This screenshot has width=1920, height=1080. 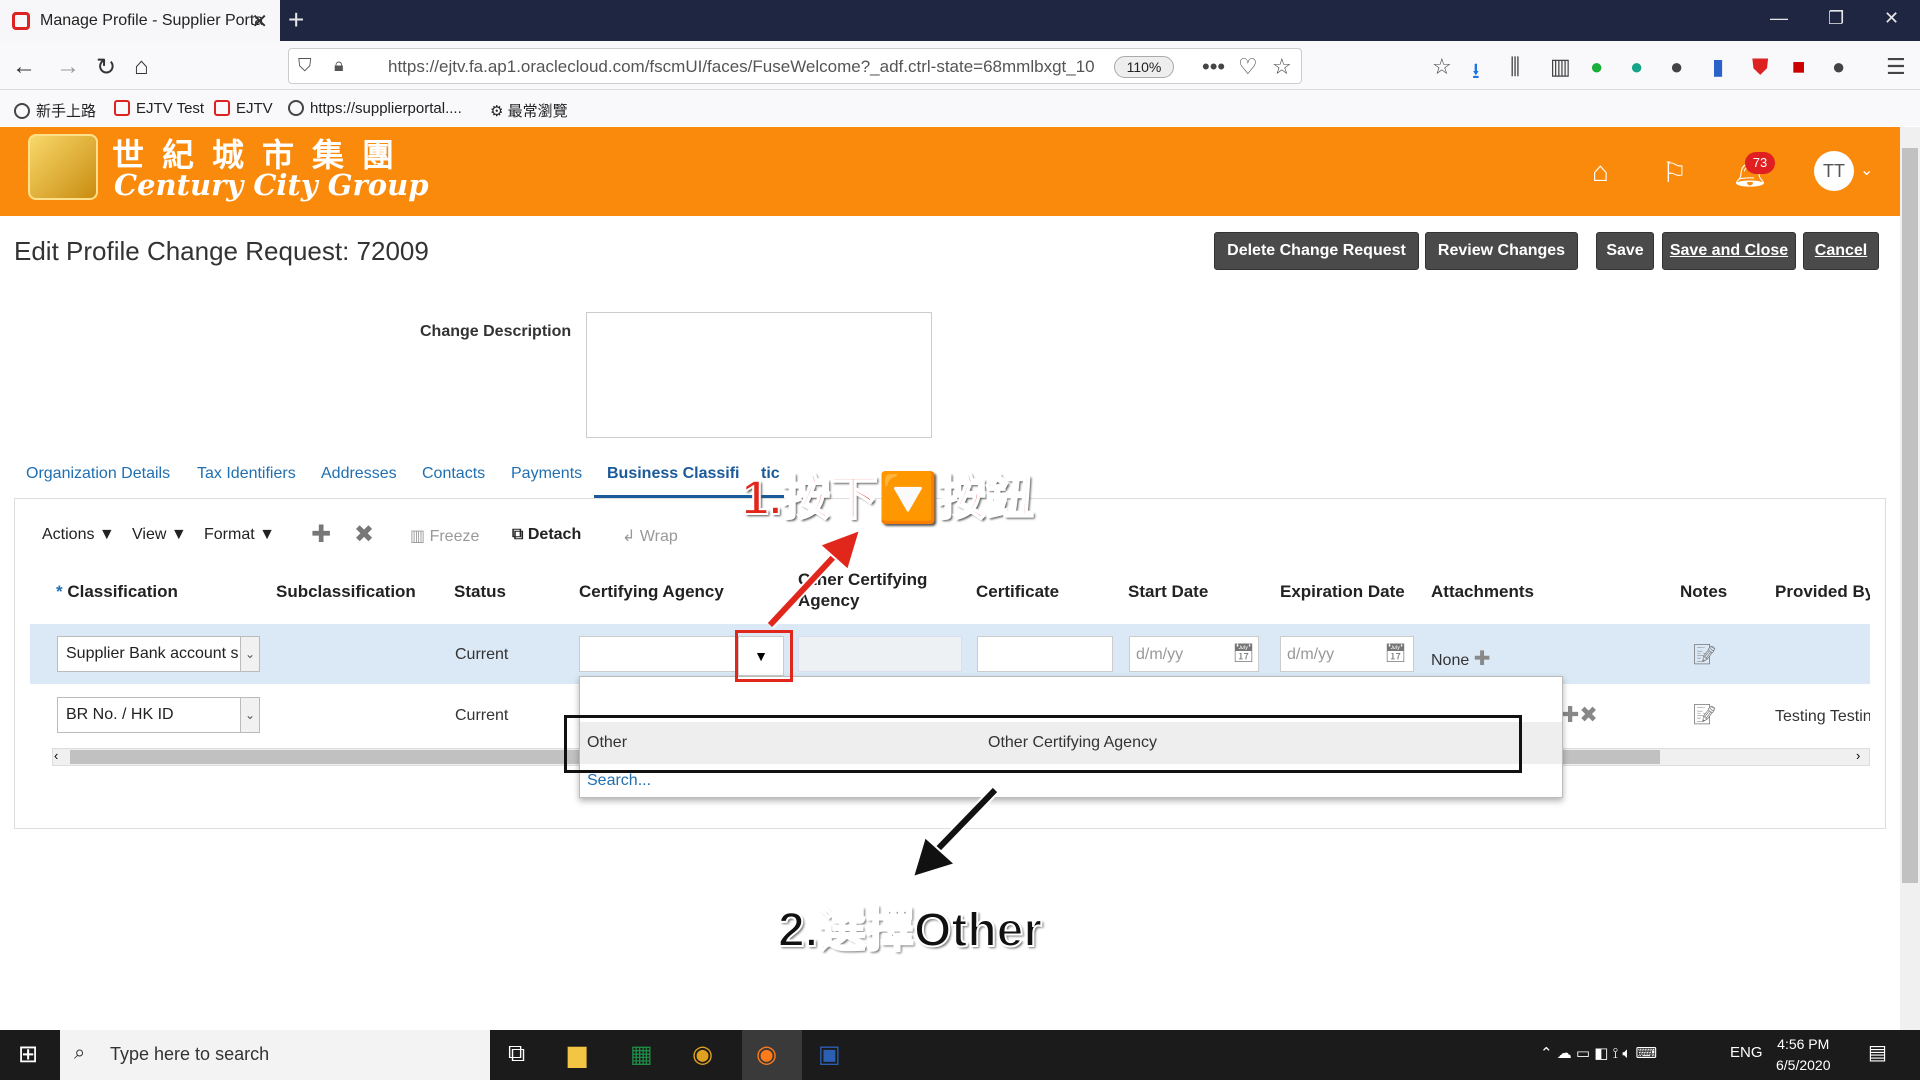 What do you see at coordinates (1625, 251) in the screenshot?
I see `save-button: Save` at bounding box center [1625, 251].